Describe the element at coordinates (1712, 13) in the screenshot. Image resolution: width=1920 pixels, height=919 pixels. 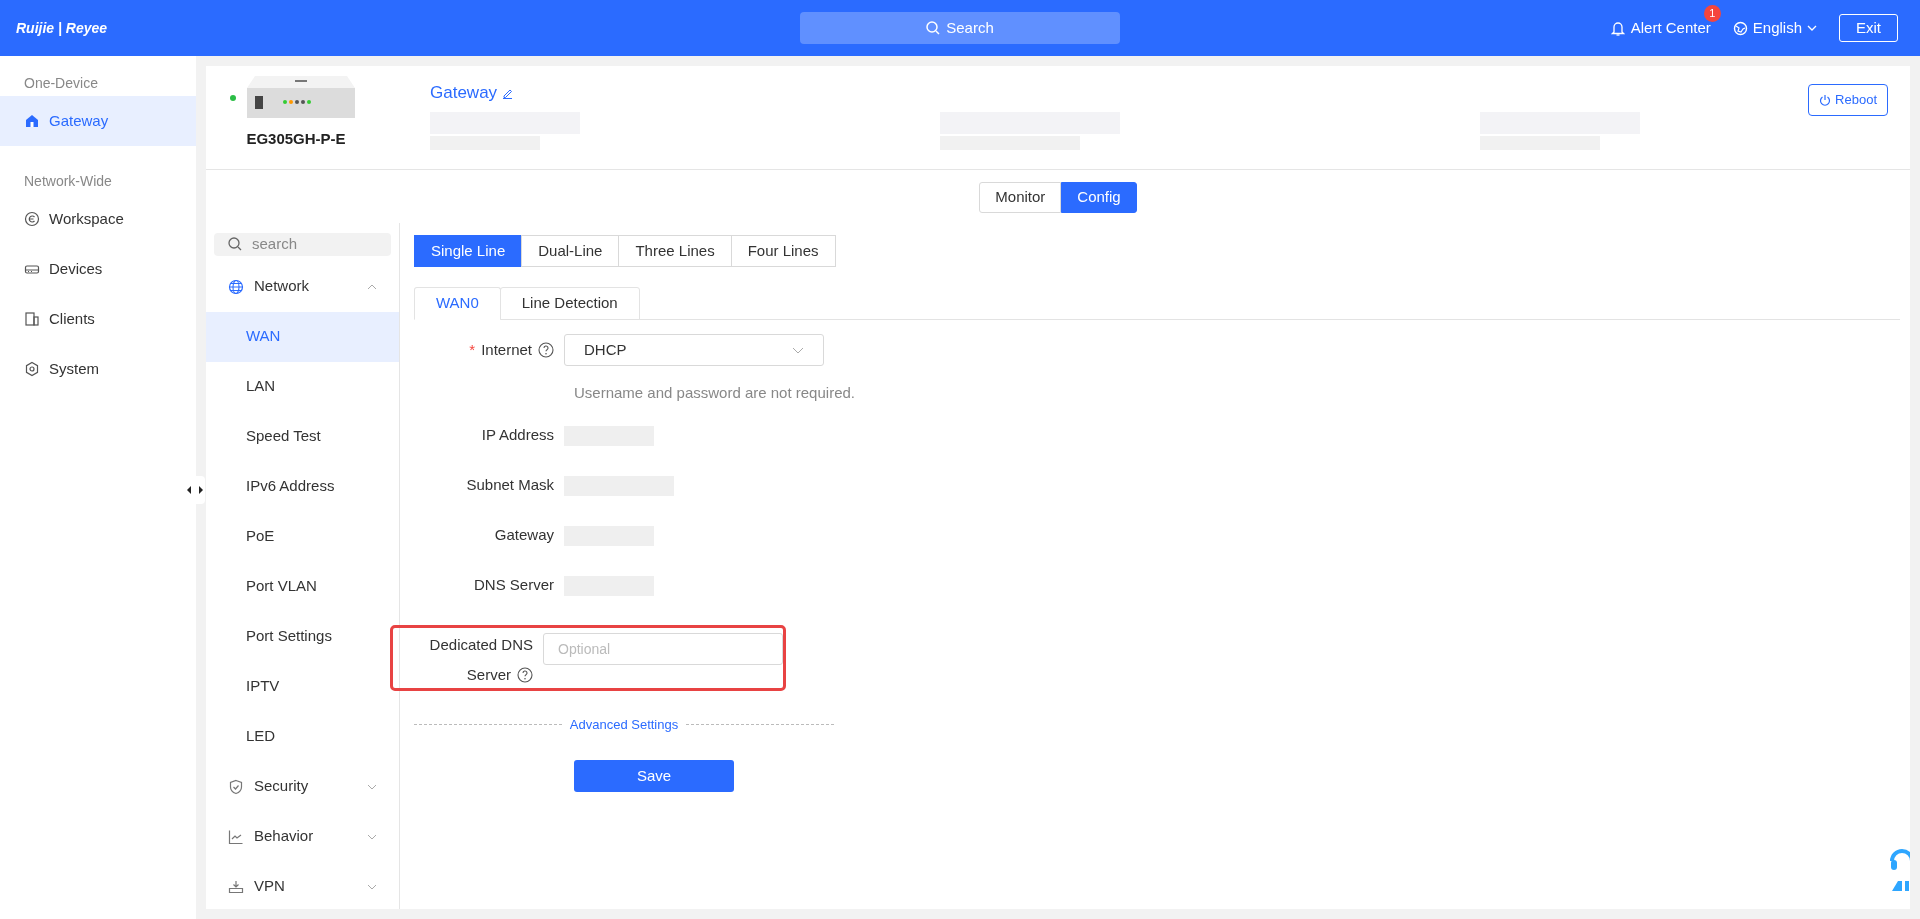
I see `notification-badge: 1` at that location.